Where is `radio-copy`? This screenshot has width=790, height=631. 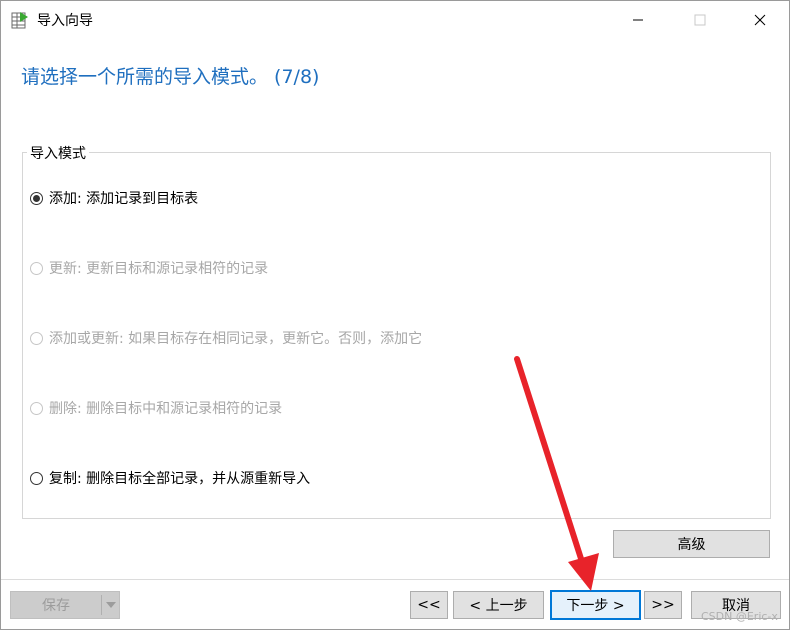 radio-copy is located at coordinates (36, 478).